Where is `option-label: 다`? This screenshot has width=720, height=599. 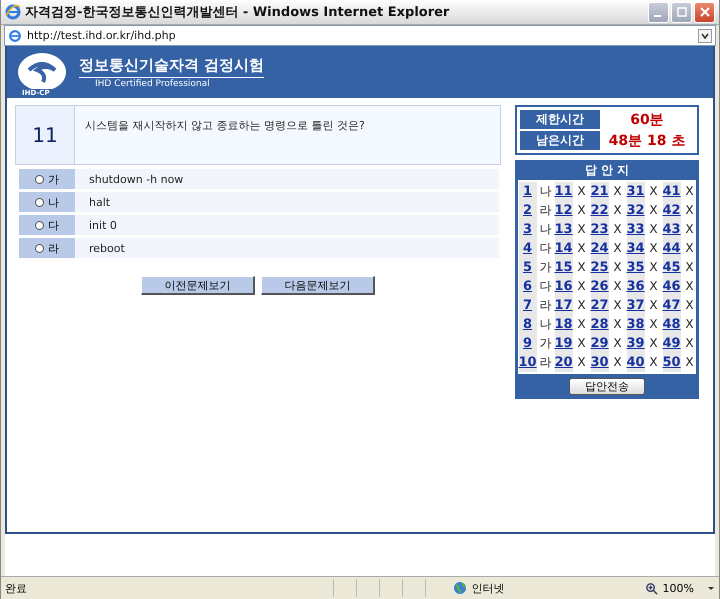
option-label: 다 is located at coordinates (47, 225).